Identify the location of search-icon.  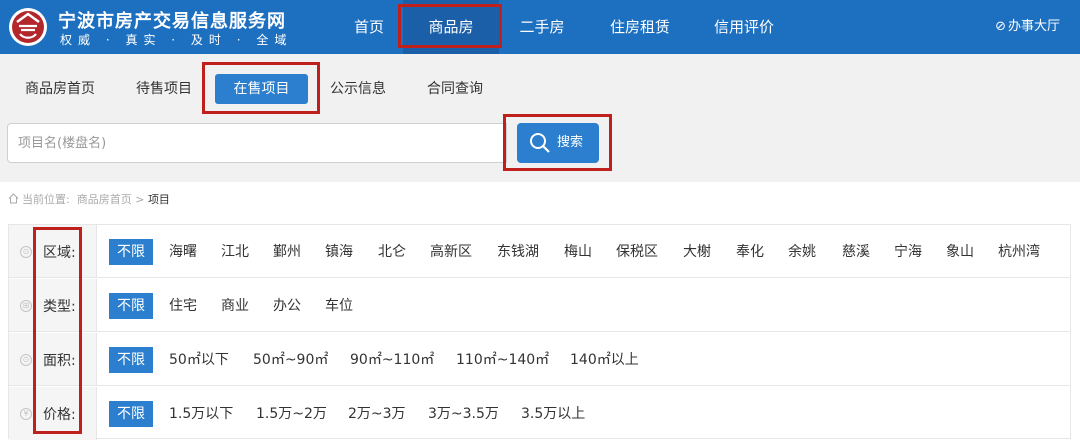
(540, 143).